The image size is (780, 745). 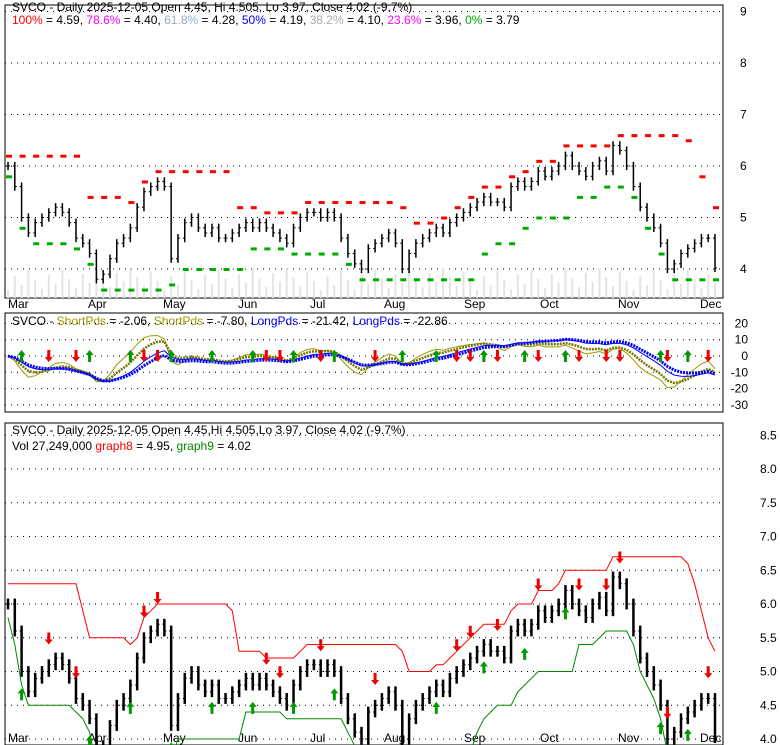 I want to click on month-label: May, so click(x=174, y=304).